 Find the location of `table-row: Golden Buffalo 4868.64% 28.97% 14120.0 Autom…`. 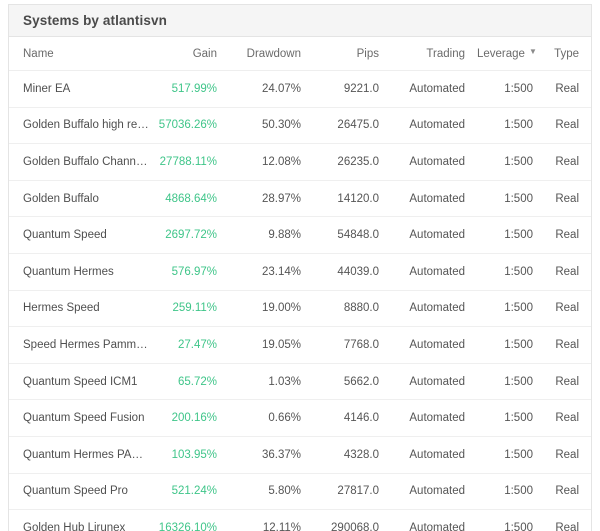

table-row: Golden Buffalo 4868.64% 28.97% 14120.0 Autom… is located at coordinates (300, 199).